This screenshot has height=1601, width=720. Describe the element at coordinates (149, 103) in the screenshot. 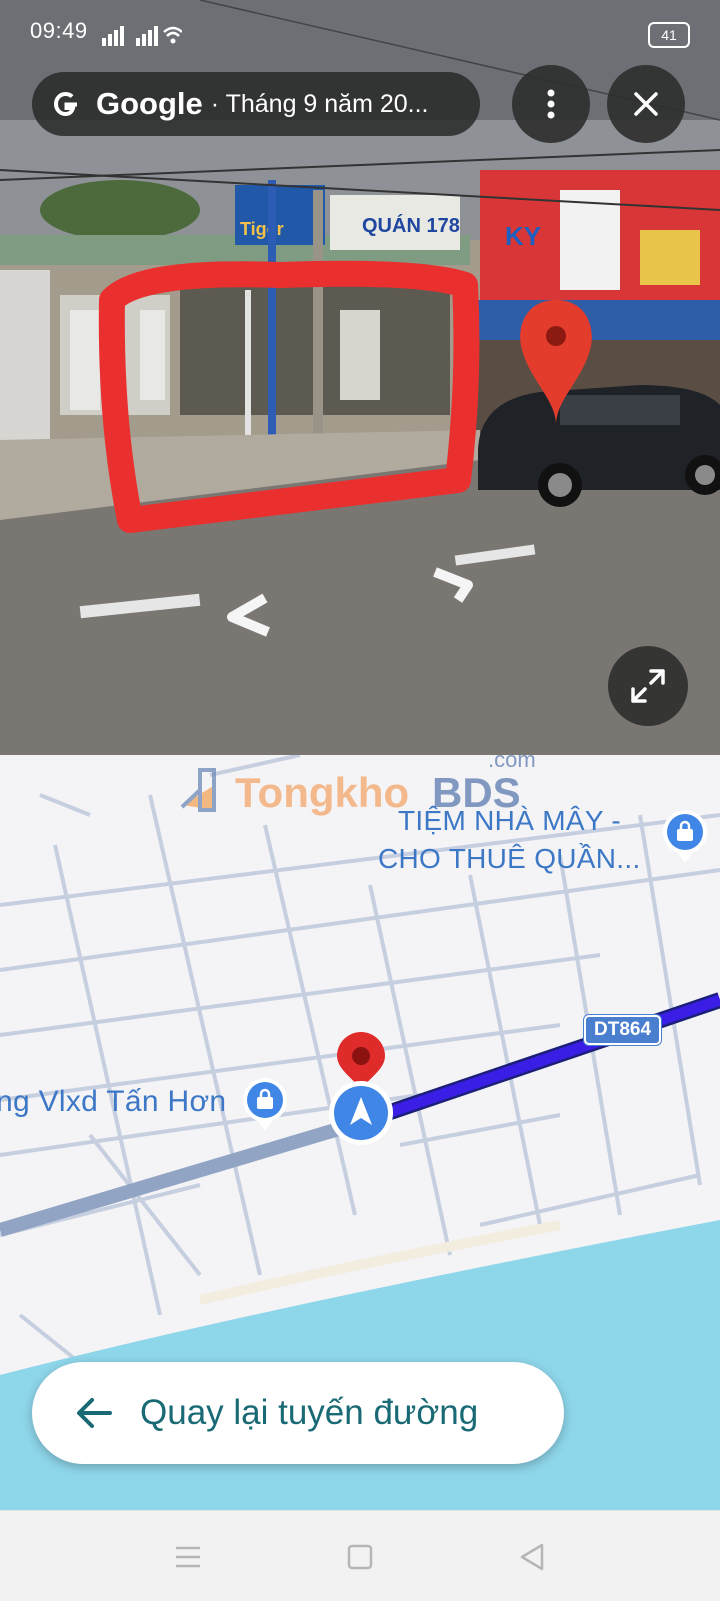

I see `google-brand: Google` at that location.